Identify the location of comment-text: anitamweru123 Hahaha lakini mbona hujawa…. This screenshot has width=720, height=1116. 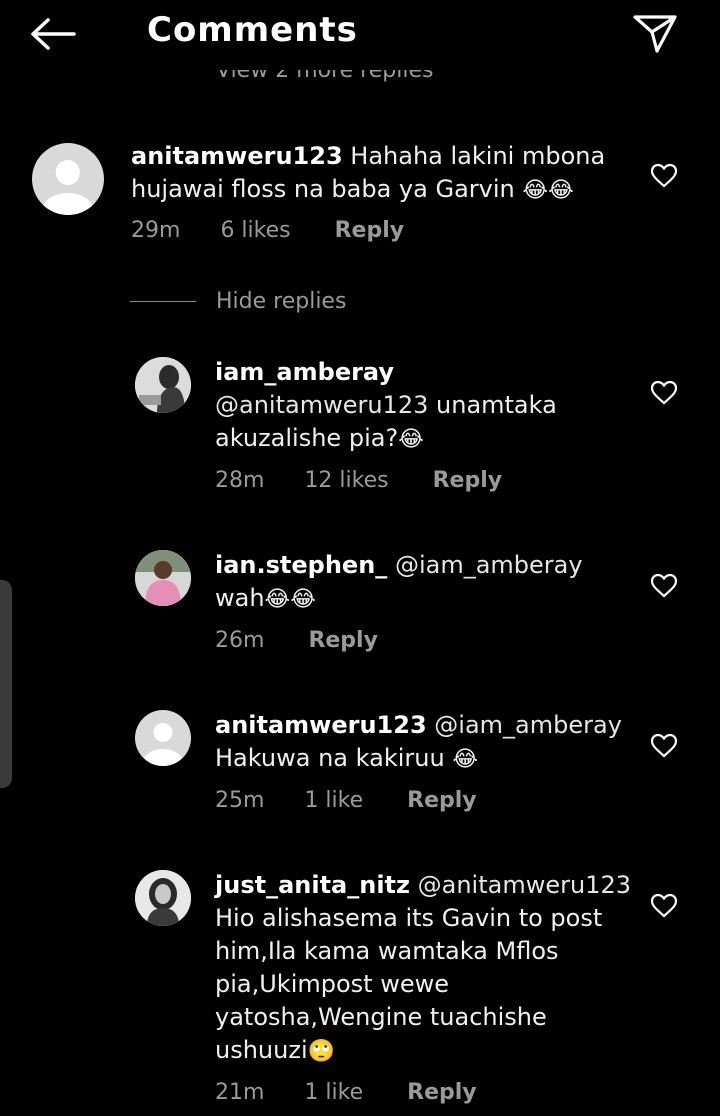
(371, 173).